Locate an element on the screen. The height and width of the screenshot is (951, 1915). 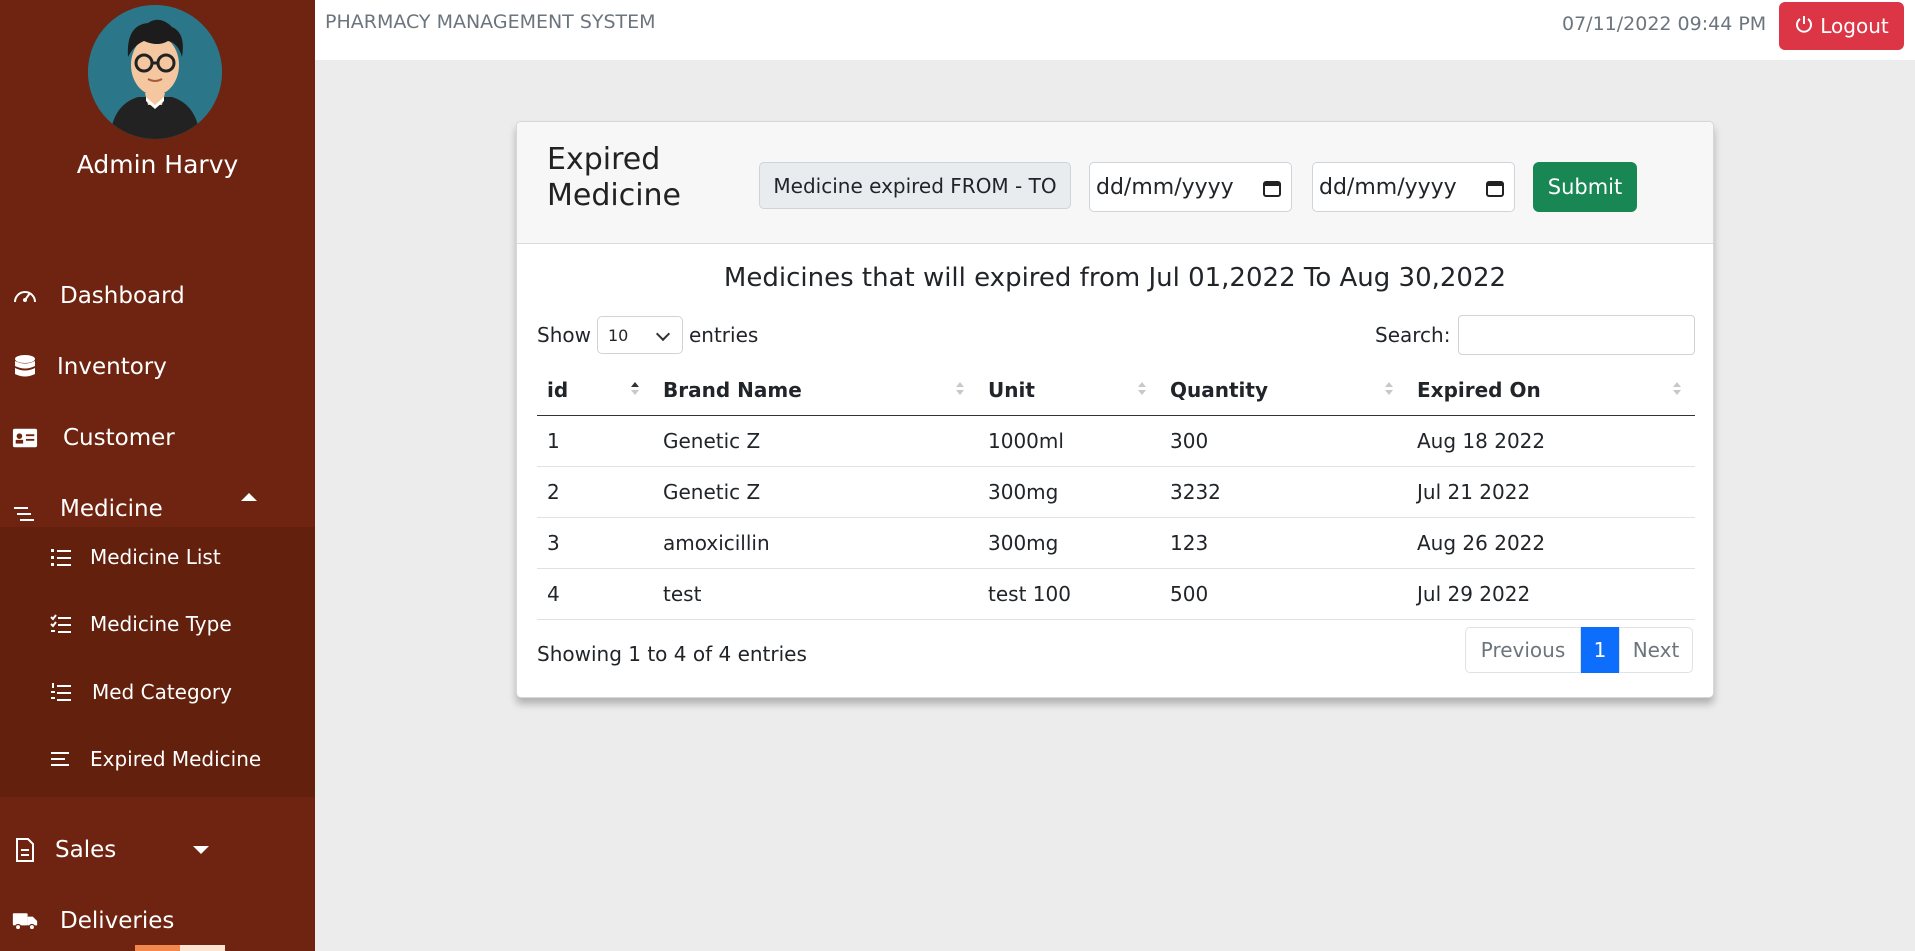
entries-length-control: Show 10 entries is located at coordinates (647, 335).